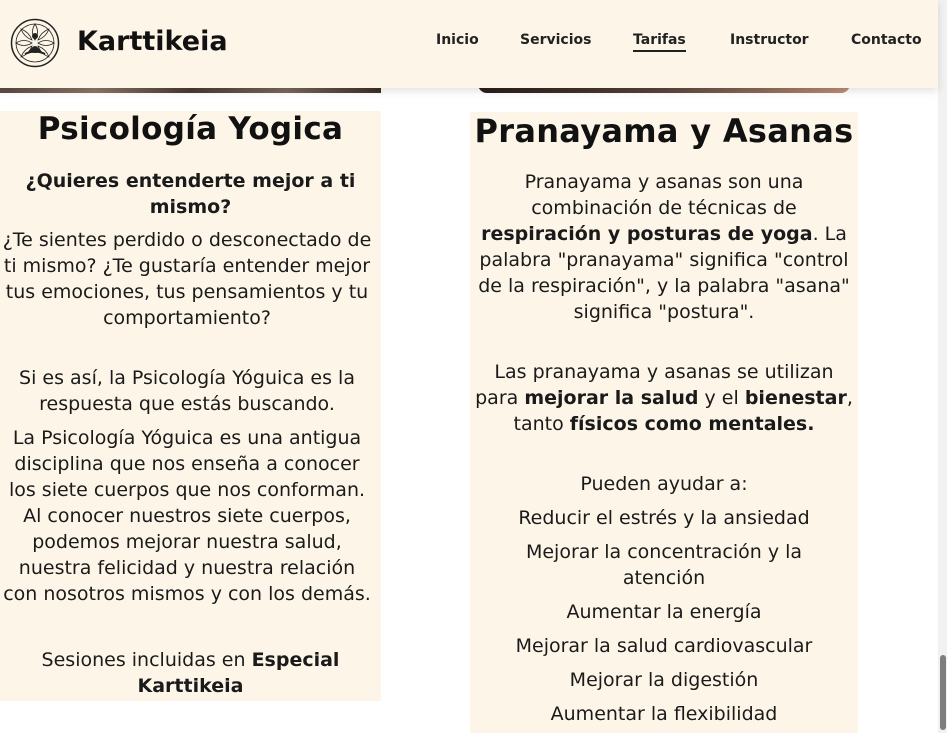  Describe the element at coordinates (555, 40) in the screenshot. I see `nav-servicios: Servicios` at that location.